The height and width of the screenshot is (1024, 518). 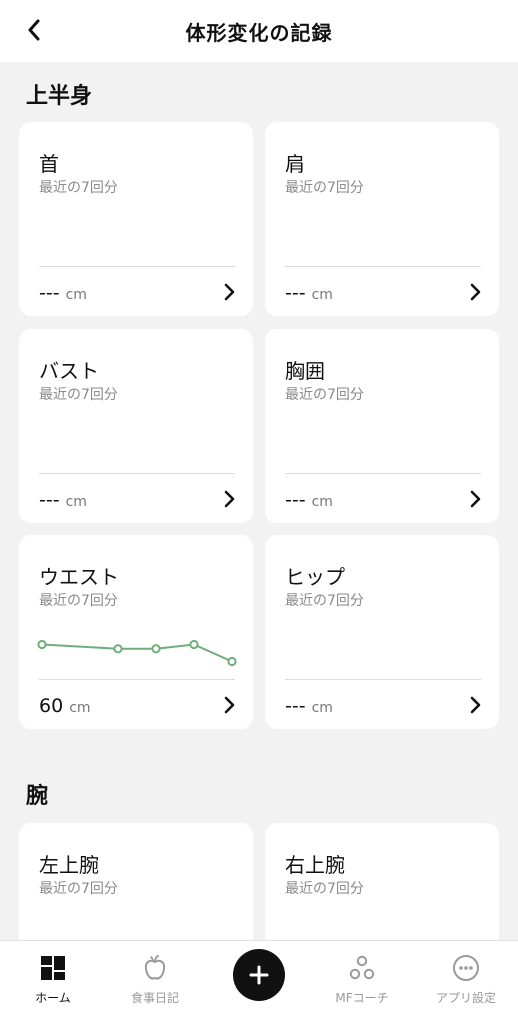 I want to click on card-title: 胸囲, so click(x=305, y=371).